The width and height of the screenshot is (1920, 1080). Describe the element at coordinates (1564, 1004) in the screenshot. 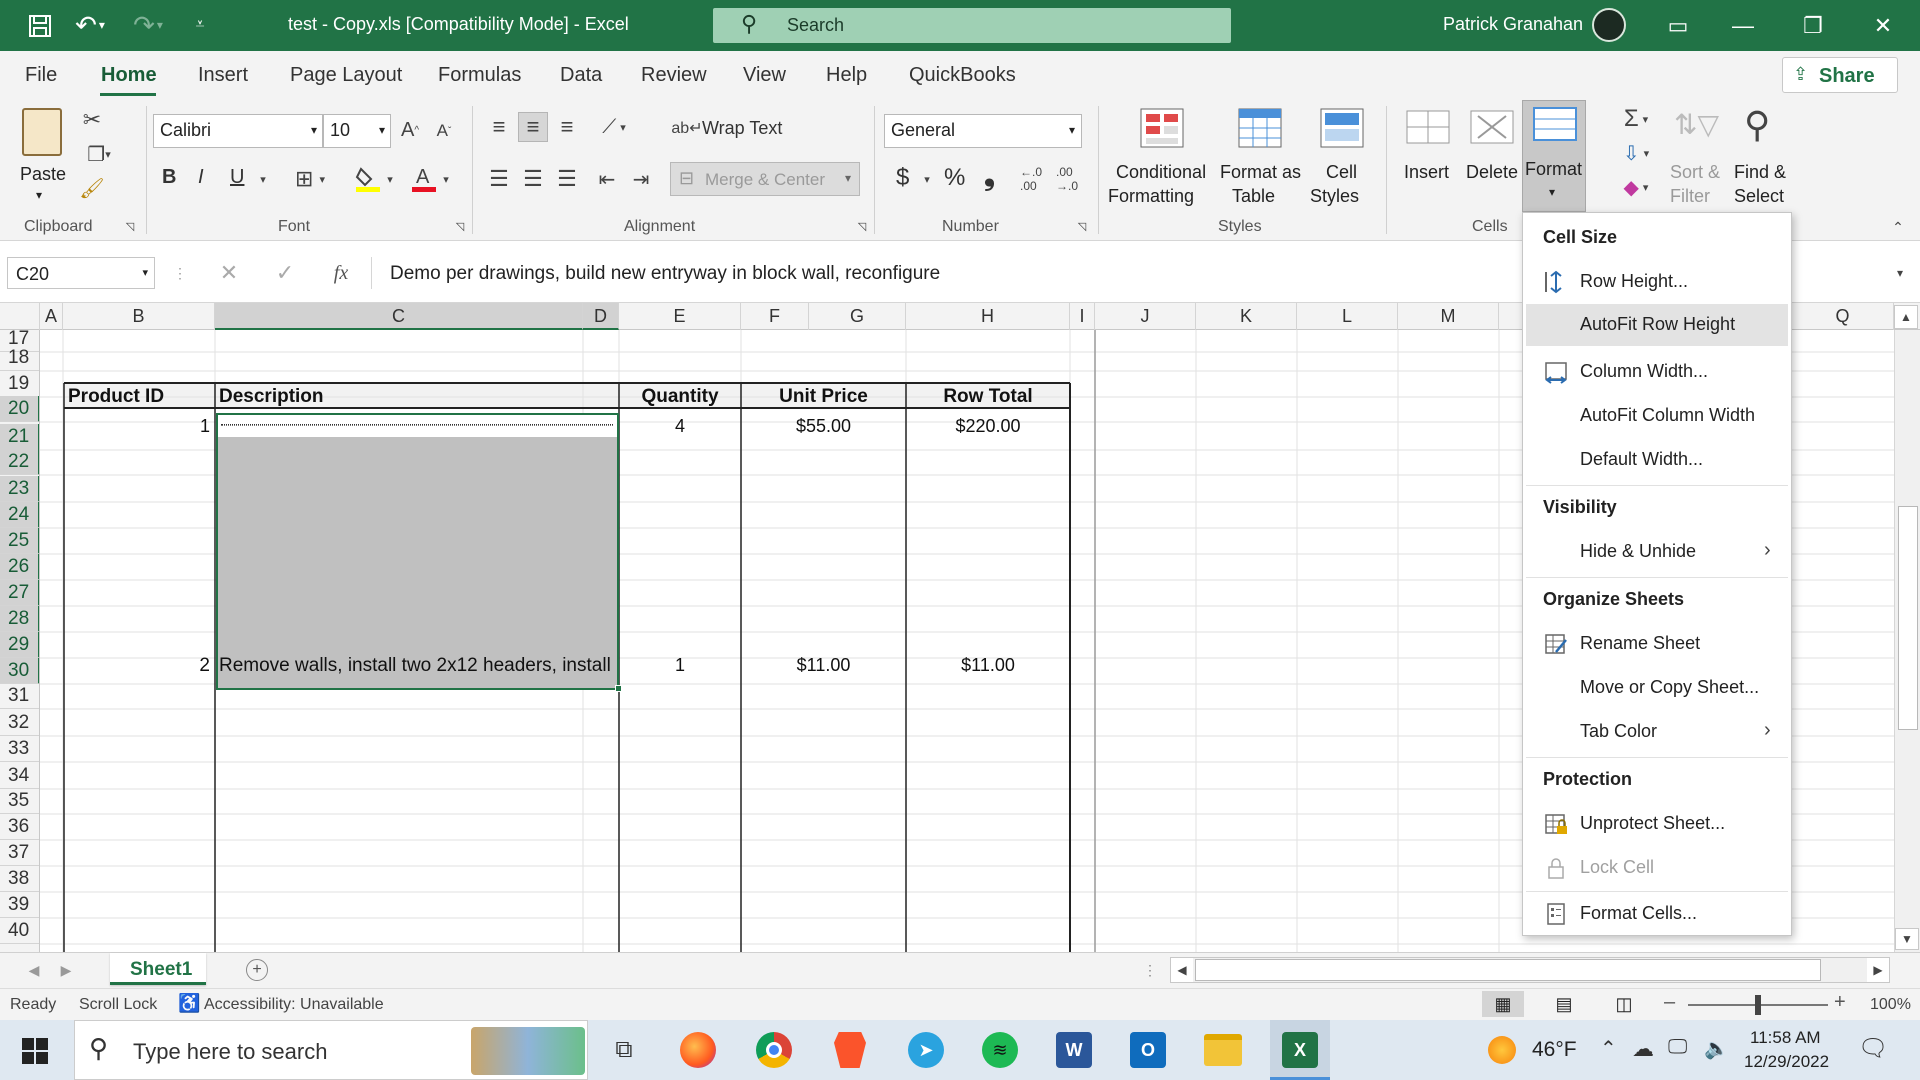

I see `page-layout-view-icon: ▤` at that location.